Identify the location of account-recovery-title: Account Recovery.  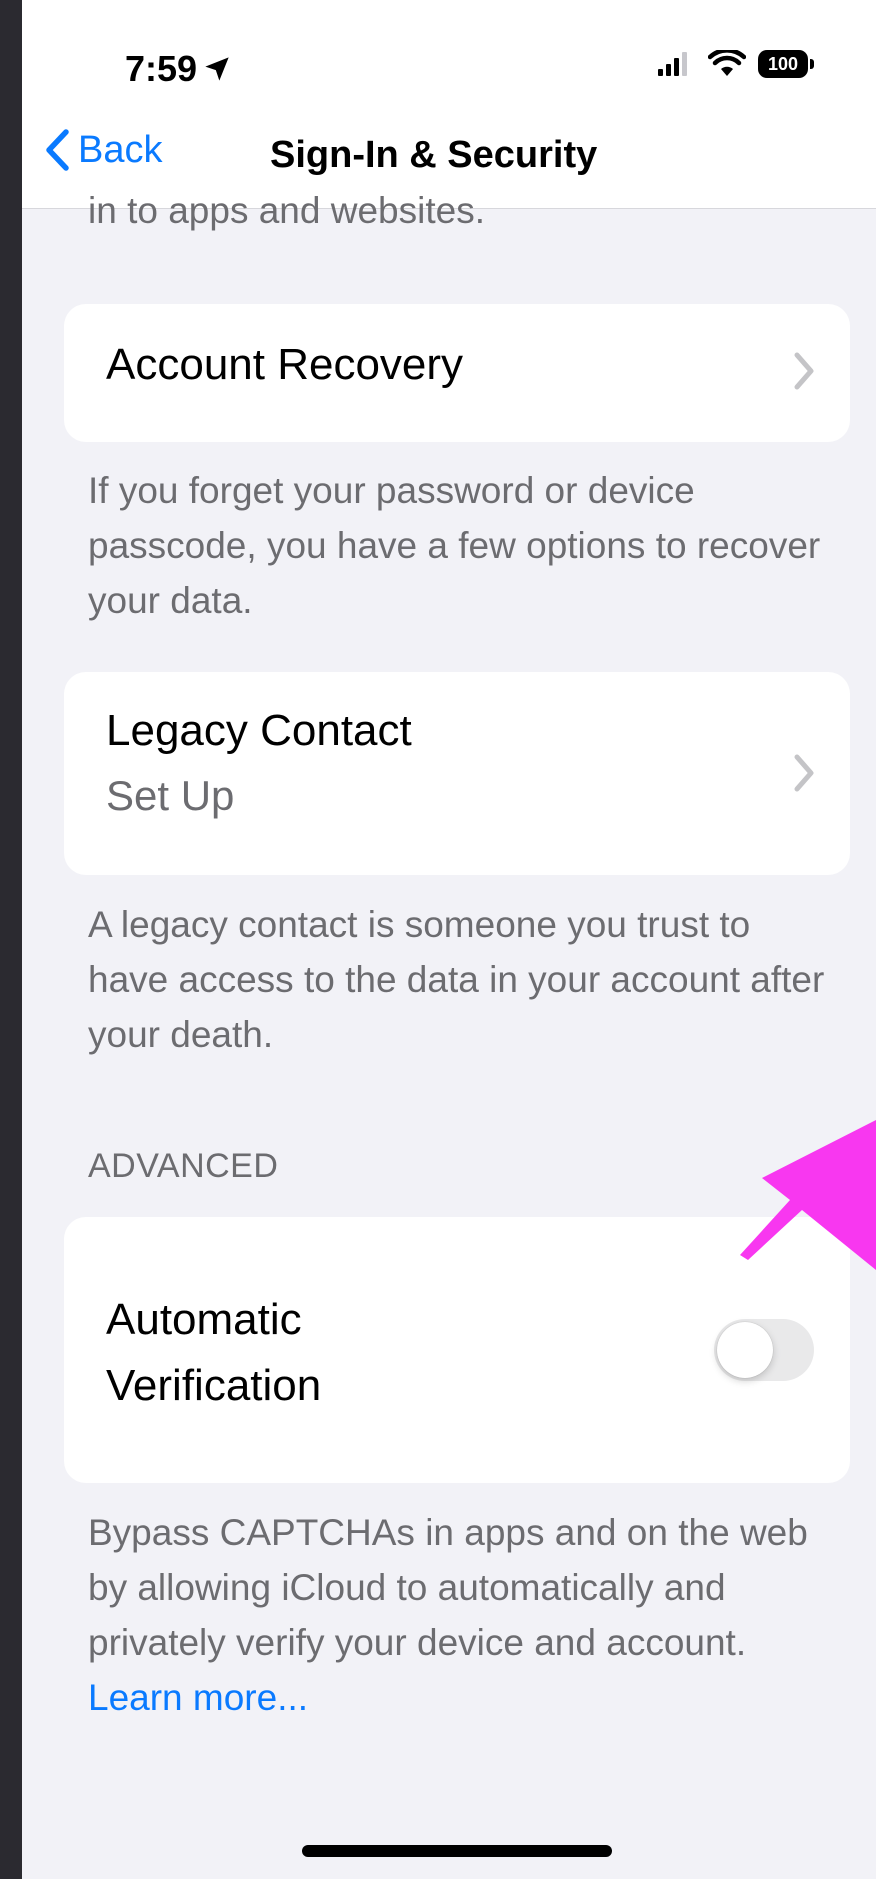
(285, 364).